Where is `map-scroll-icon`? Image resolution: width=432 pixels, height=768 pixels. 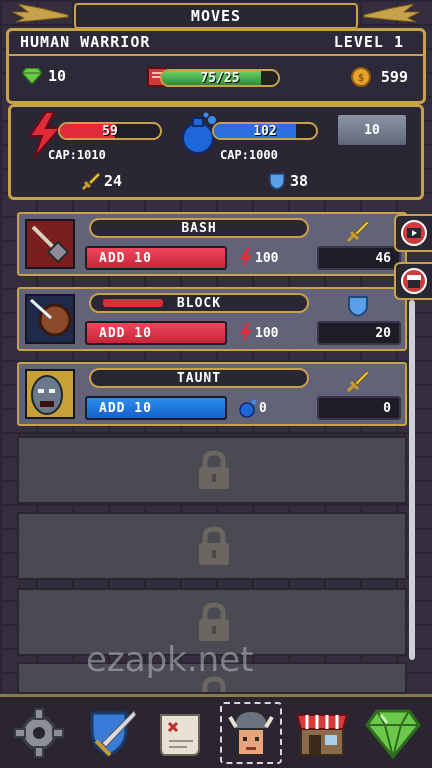 map-scroll-icon is located at coordinates (179, 734).